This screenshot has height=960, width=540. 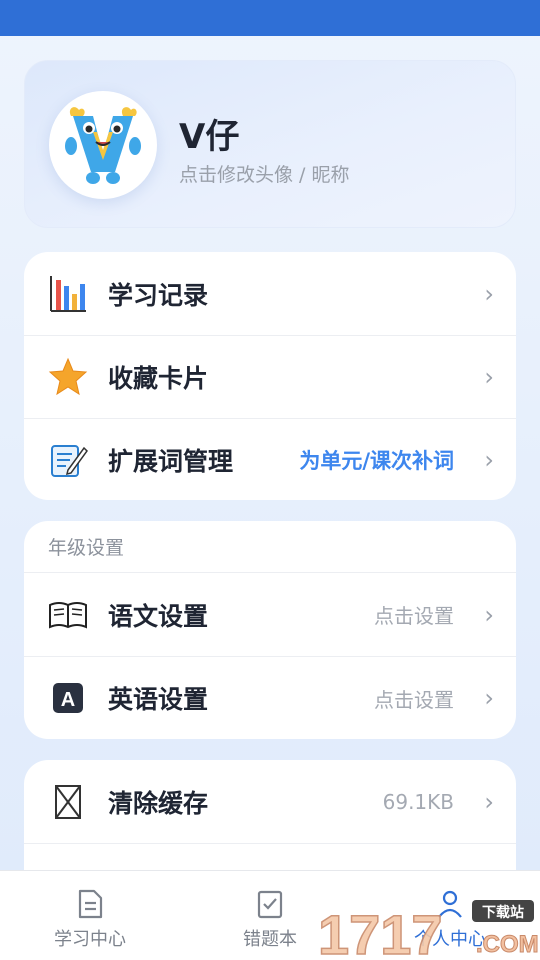 What do you see at coordinates (158, 295) in the screenshot?
I see `menu-item-label: 学习记录` at bounding box center [158, 295].